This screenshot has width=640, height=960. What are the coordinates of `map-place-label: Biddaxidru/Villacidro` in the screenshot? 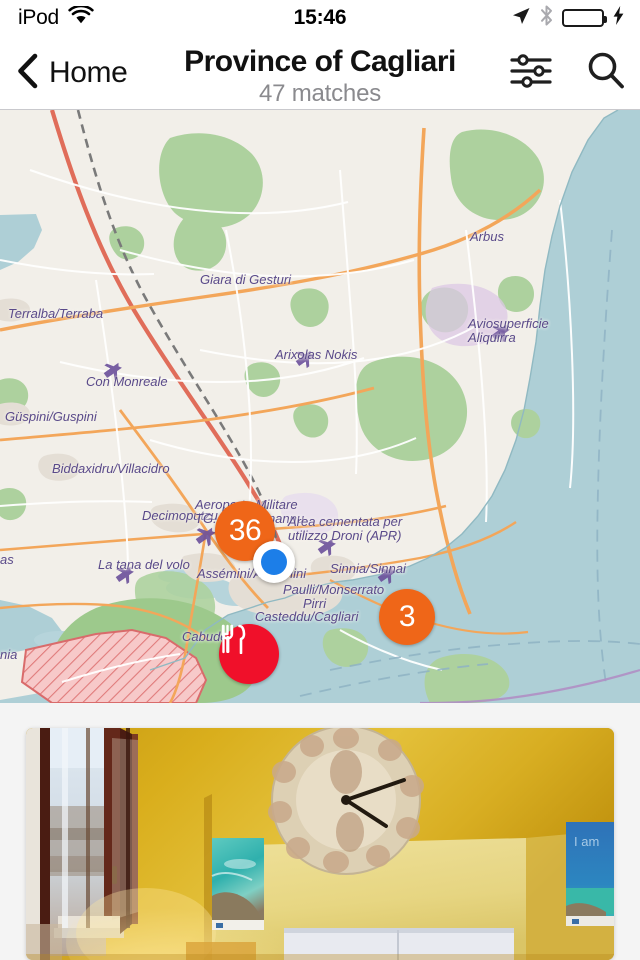 It's located at (111, 468).